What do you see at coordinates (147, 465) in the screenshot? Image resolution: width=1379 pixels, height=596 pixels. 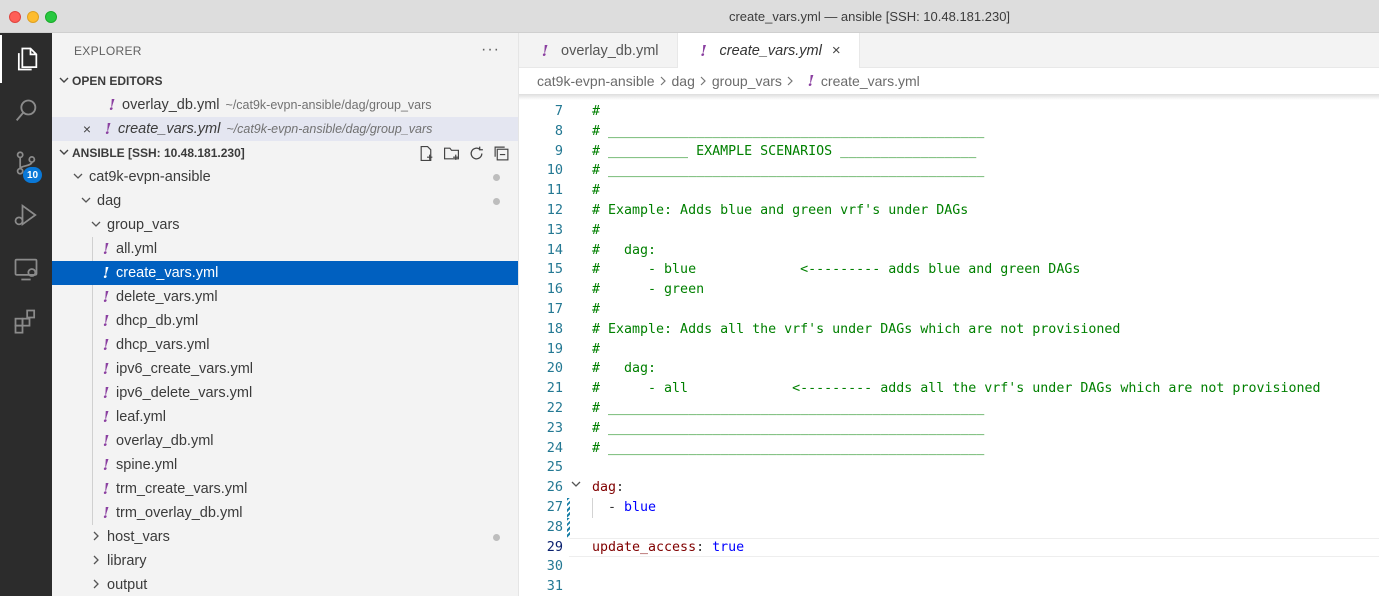 I see `tree-file-label: spine.yml` at bounding box center [147, 465].